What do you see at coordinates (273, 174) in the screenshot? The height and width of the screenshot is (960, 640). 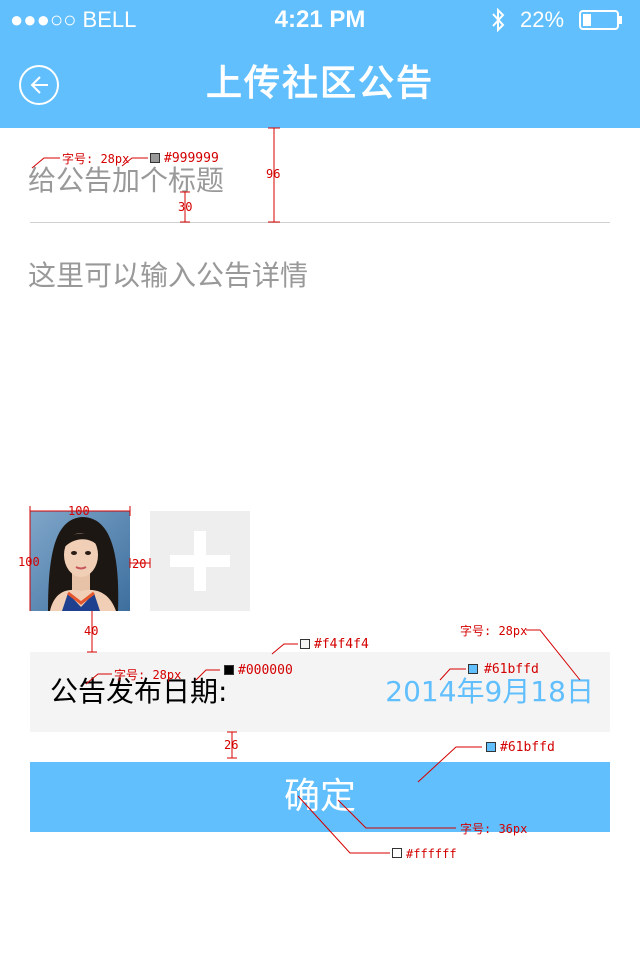 I see `annotation-dim-96: 96` at bounding box center [273, 174].